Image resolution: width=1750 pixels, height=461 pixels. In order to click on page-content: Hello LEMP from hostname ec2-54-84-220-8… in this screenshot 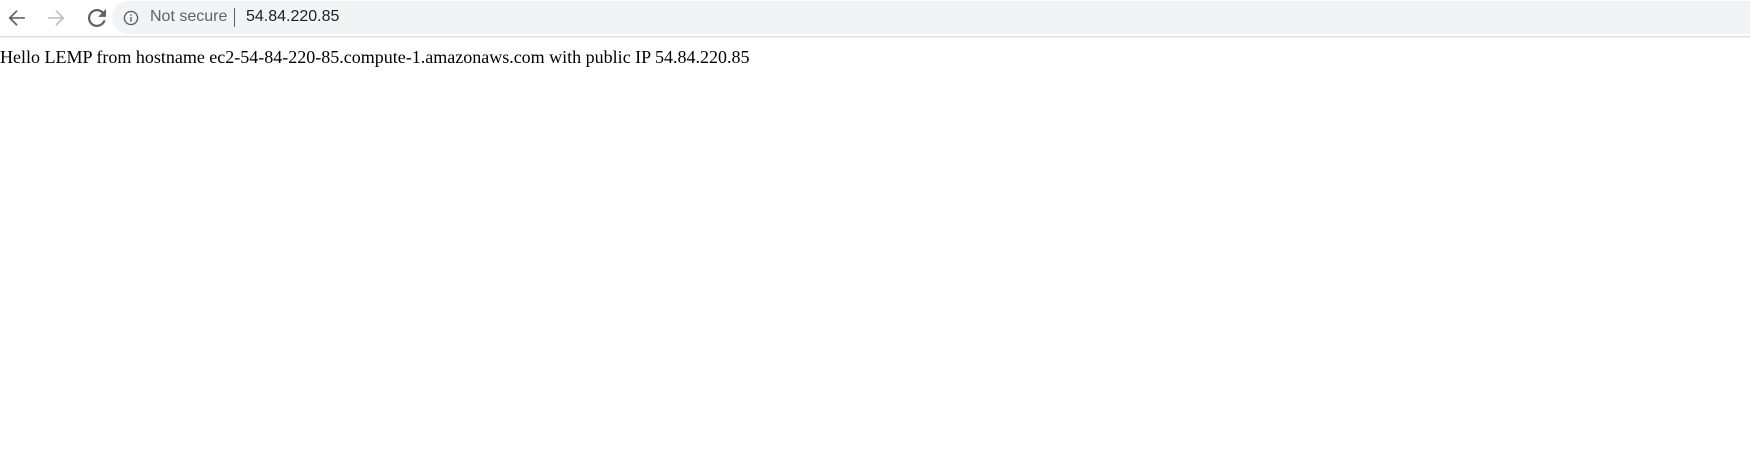, I will do `click(875, 57)`.